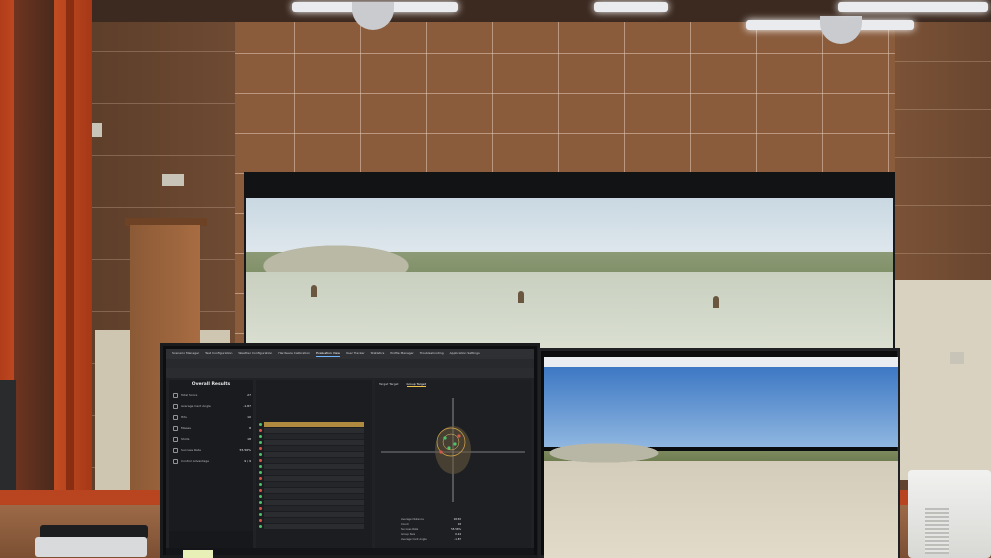 This screenshot has height=558, width=991. Describe the element at coordinates (173, 180) in the screenshot. I see `wall-sensor` at that location.